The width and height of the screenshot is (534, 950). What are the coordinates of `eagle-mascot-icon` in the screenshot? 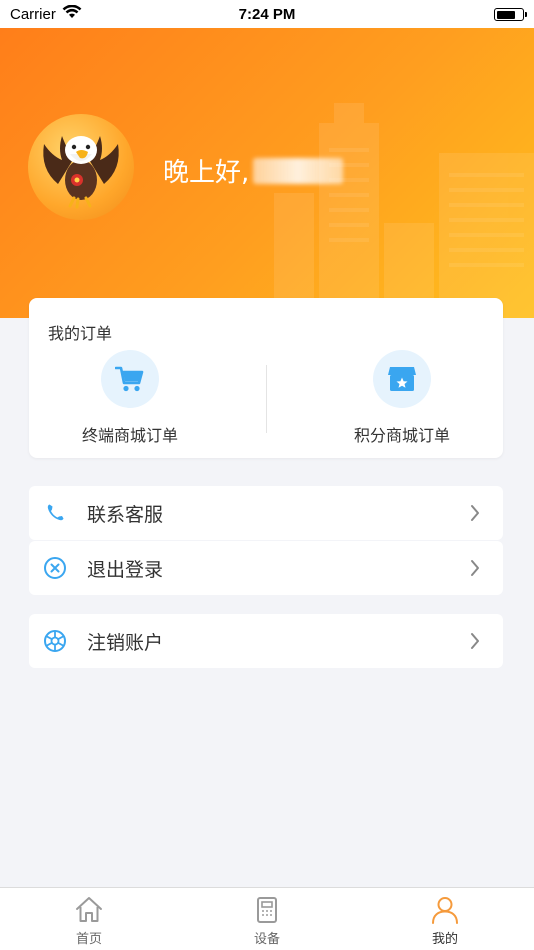 It's located at (81, 172).